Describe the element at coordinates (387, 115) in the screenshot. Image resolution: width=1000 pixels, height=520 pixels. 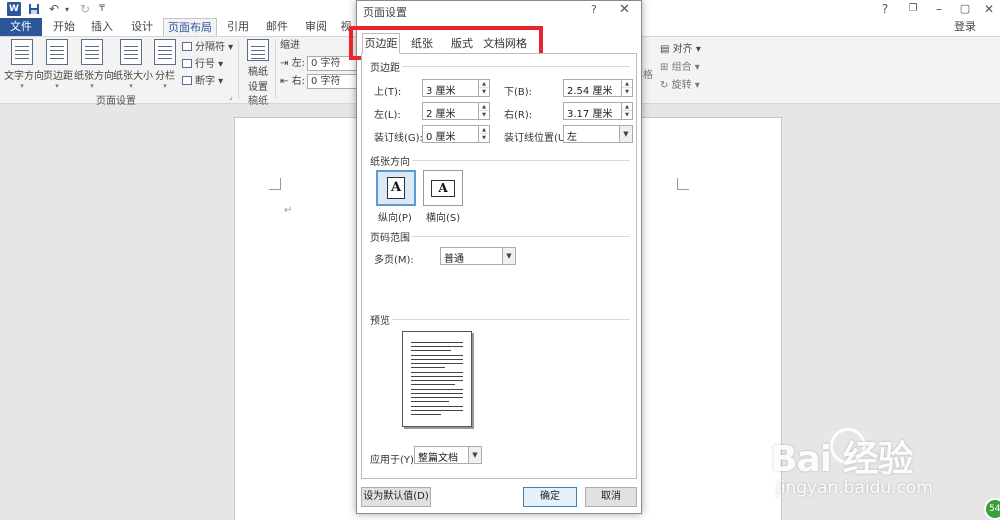
I see `left-margin-label: 左(L):` at that location.